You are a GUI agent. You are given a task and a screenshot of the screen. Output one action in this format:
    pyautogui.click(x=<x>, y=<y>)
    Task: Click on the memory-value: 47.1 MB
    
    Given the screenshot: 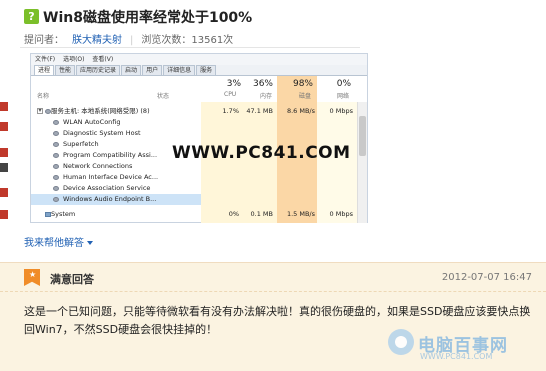 What is the action you would take?
    pyautogui.click(x=259, y=111)
    